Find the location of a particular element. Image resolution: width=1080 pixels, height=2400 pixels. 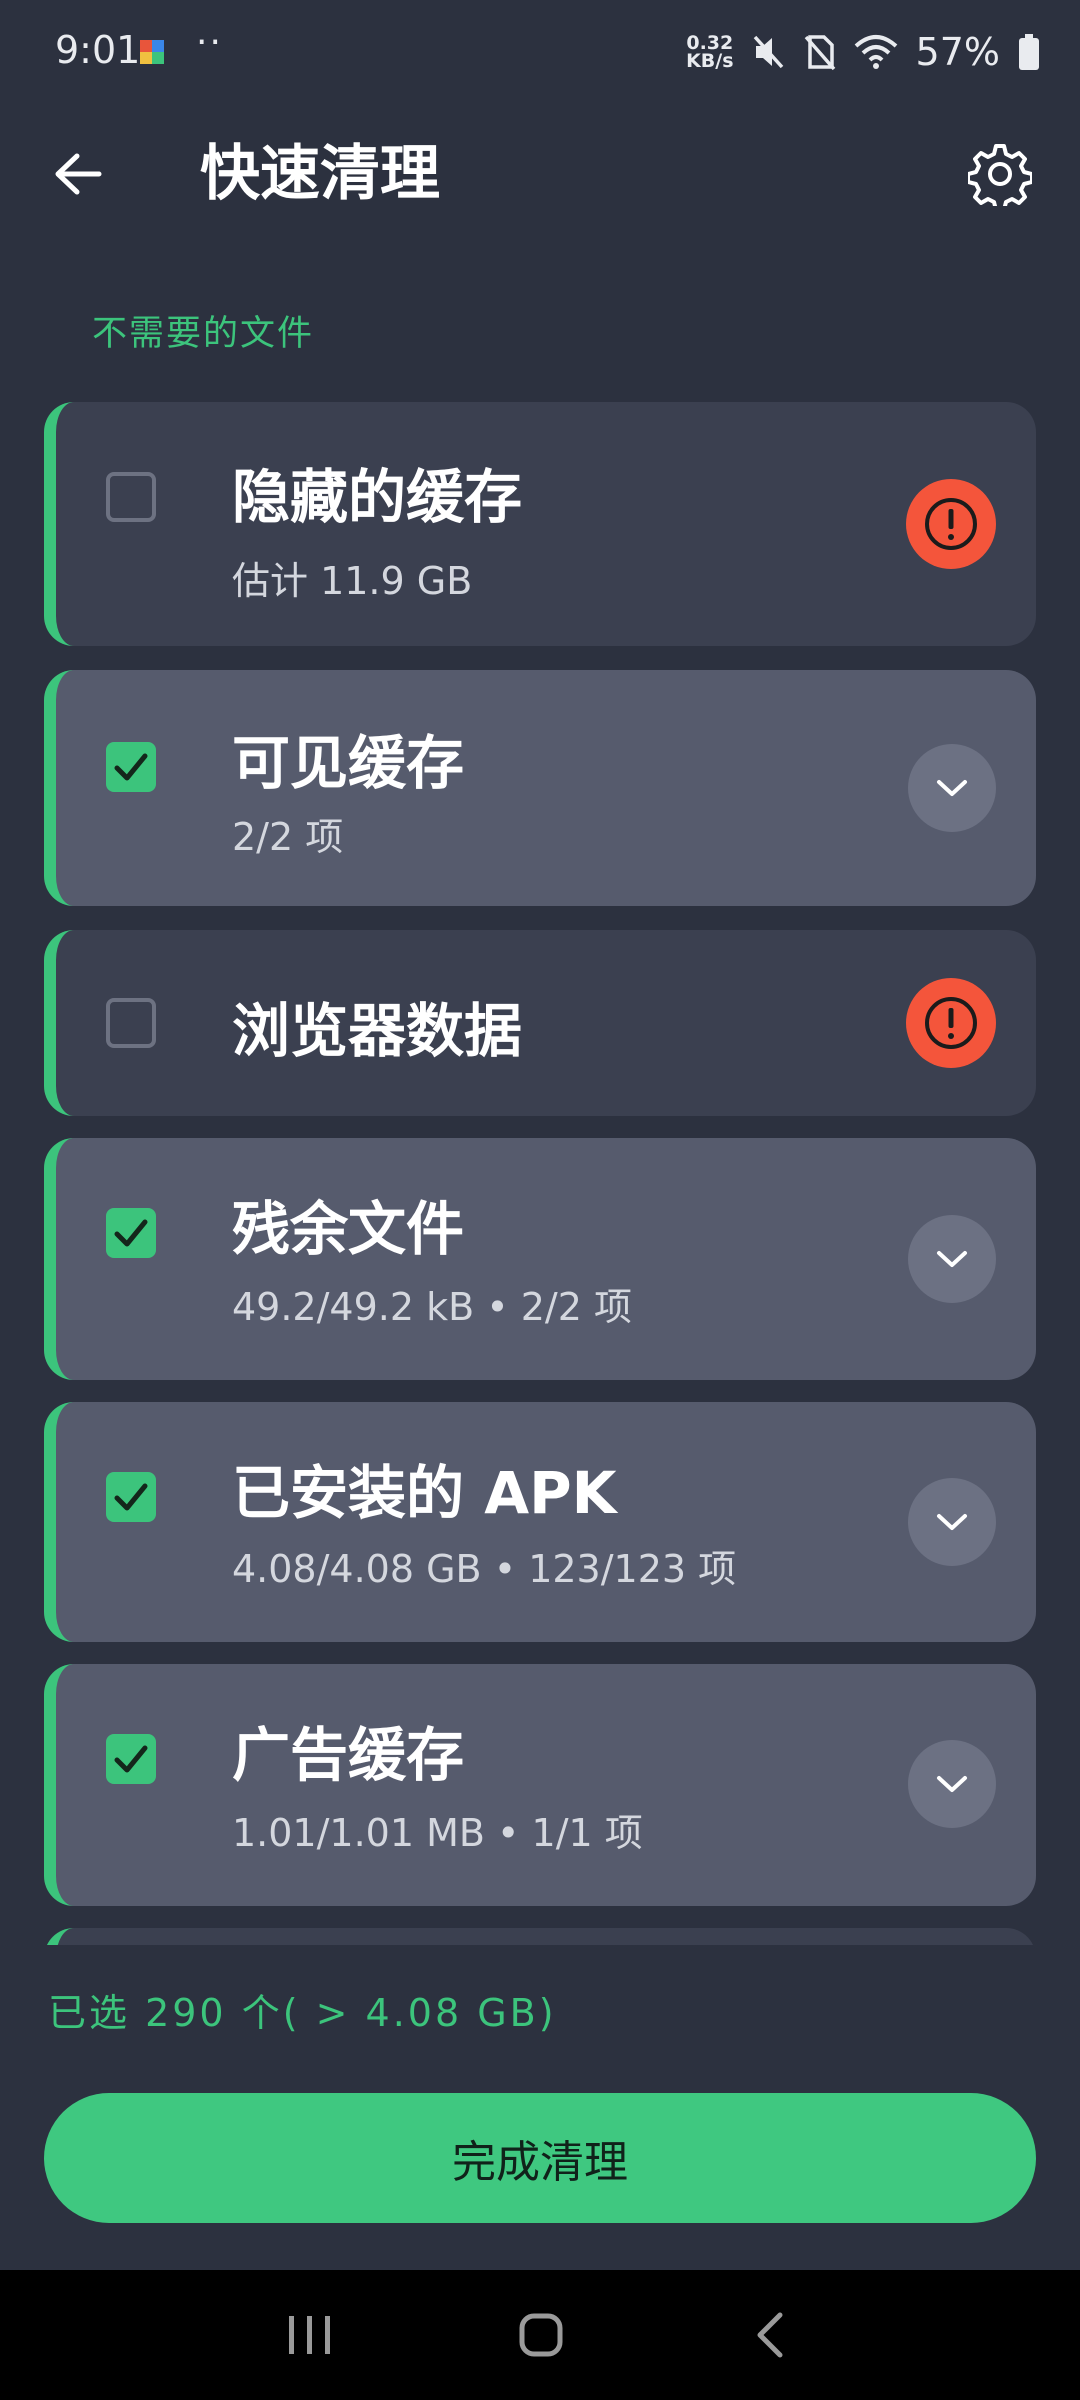

category-subtitle: 4.08/4.08 GB • 123/123 项 is located at coordinates (484, 1569).